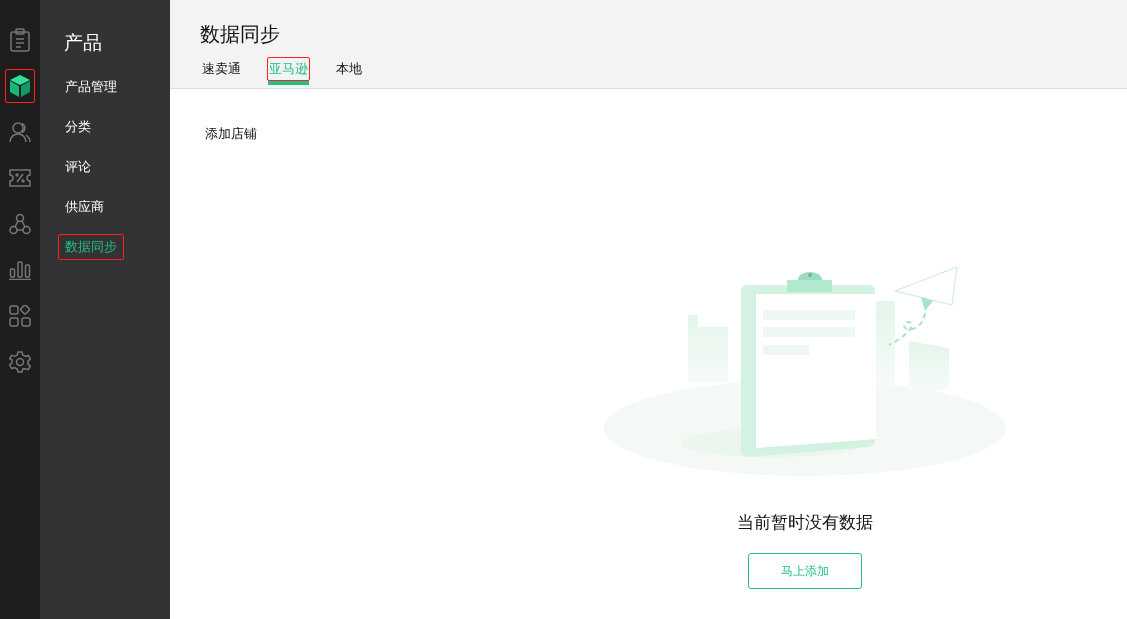 Image resolution: width=1127 pixels, height=619 pixels. I want to click on bar-chart-icon, so click(20, 270).